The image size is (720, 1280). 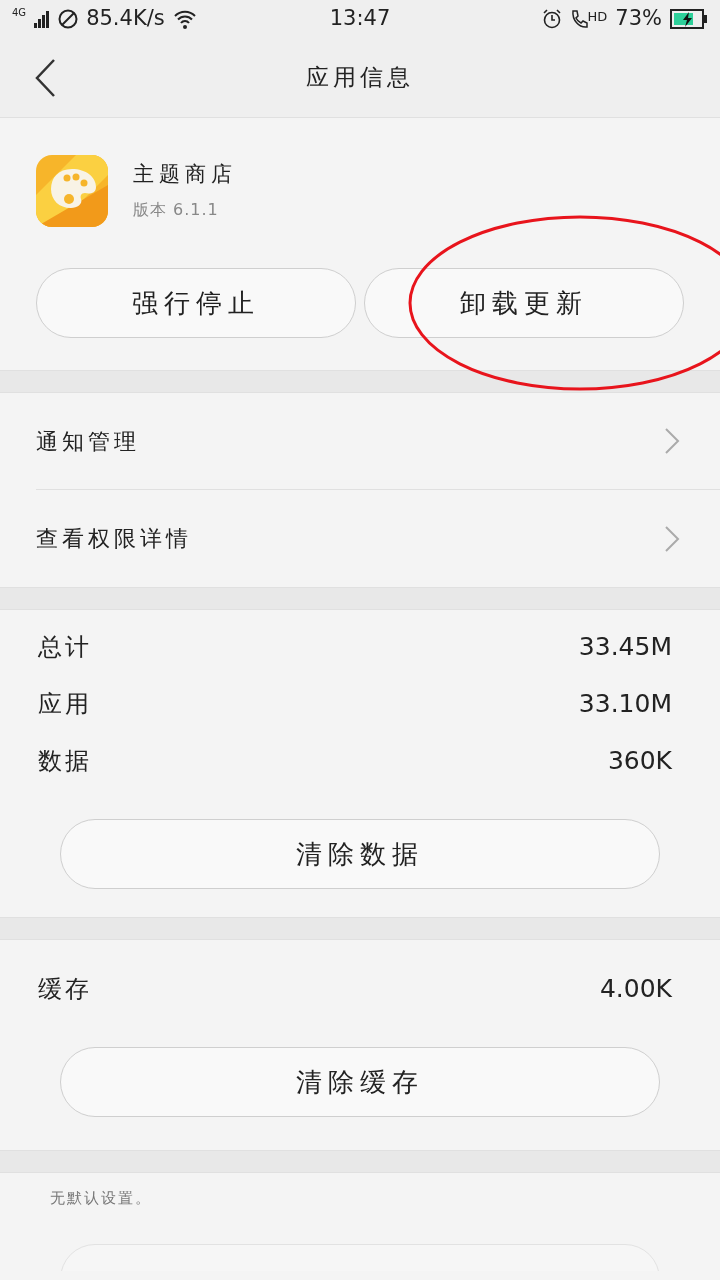 I want to click on row-value: 360K, so click(x=639, y=760).